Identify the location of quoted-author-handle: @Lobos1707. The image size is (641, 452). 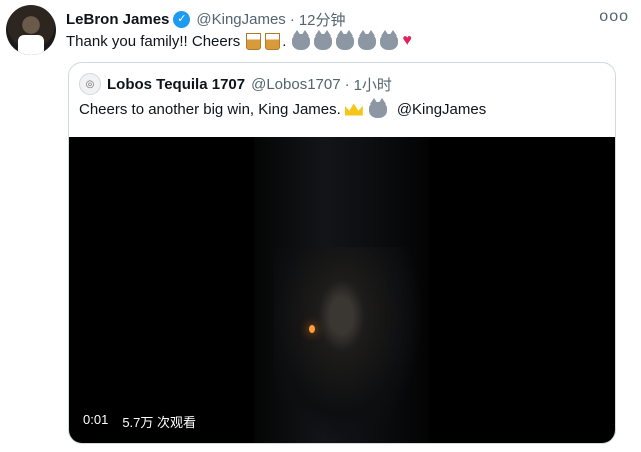
(295, 84).